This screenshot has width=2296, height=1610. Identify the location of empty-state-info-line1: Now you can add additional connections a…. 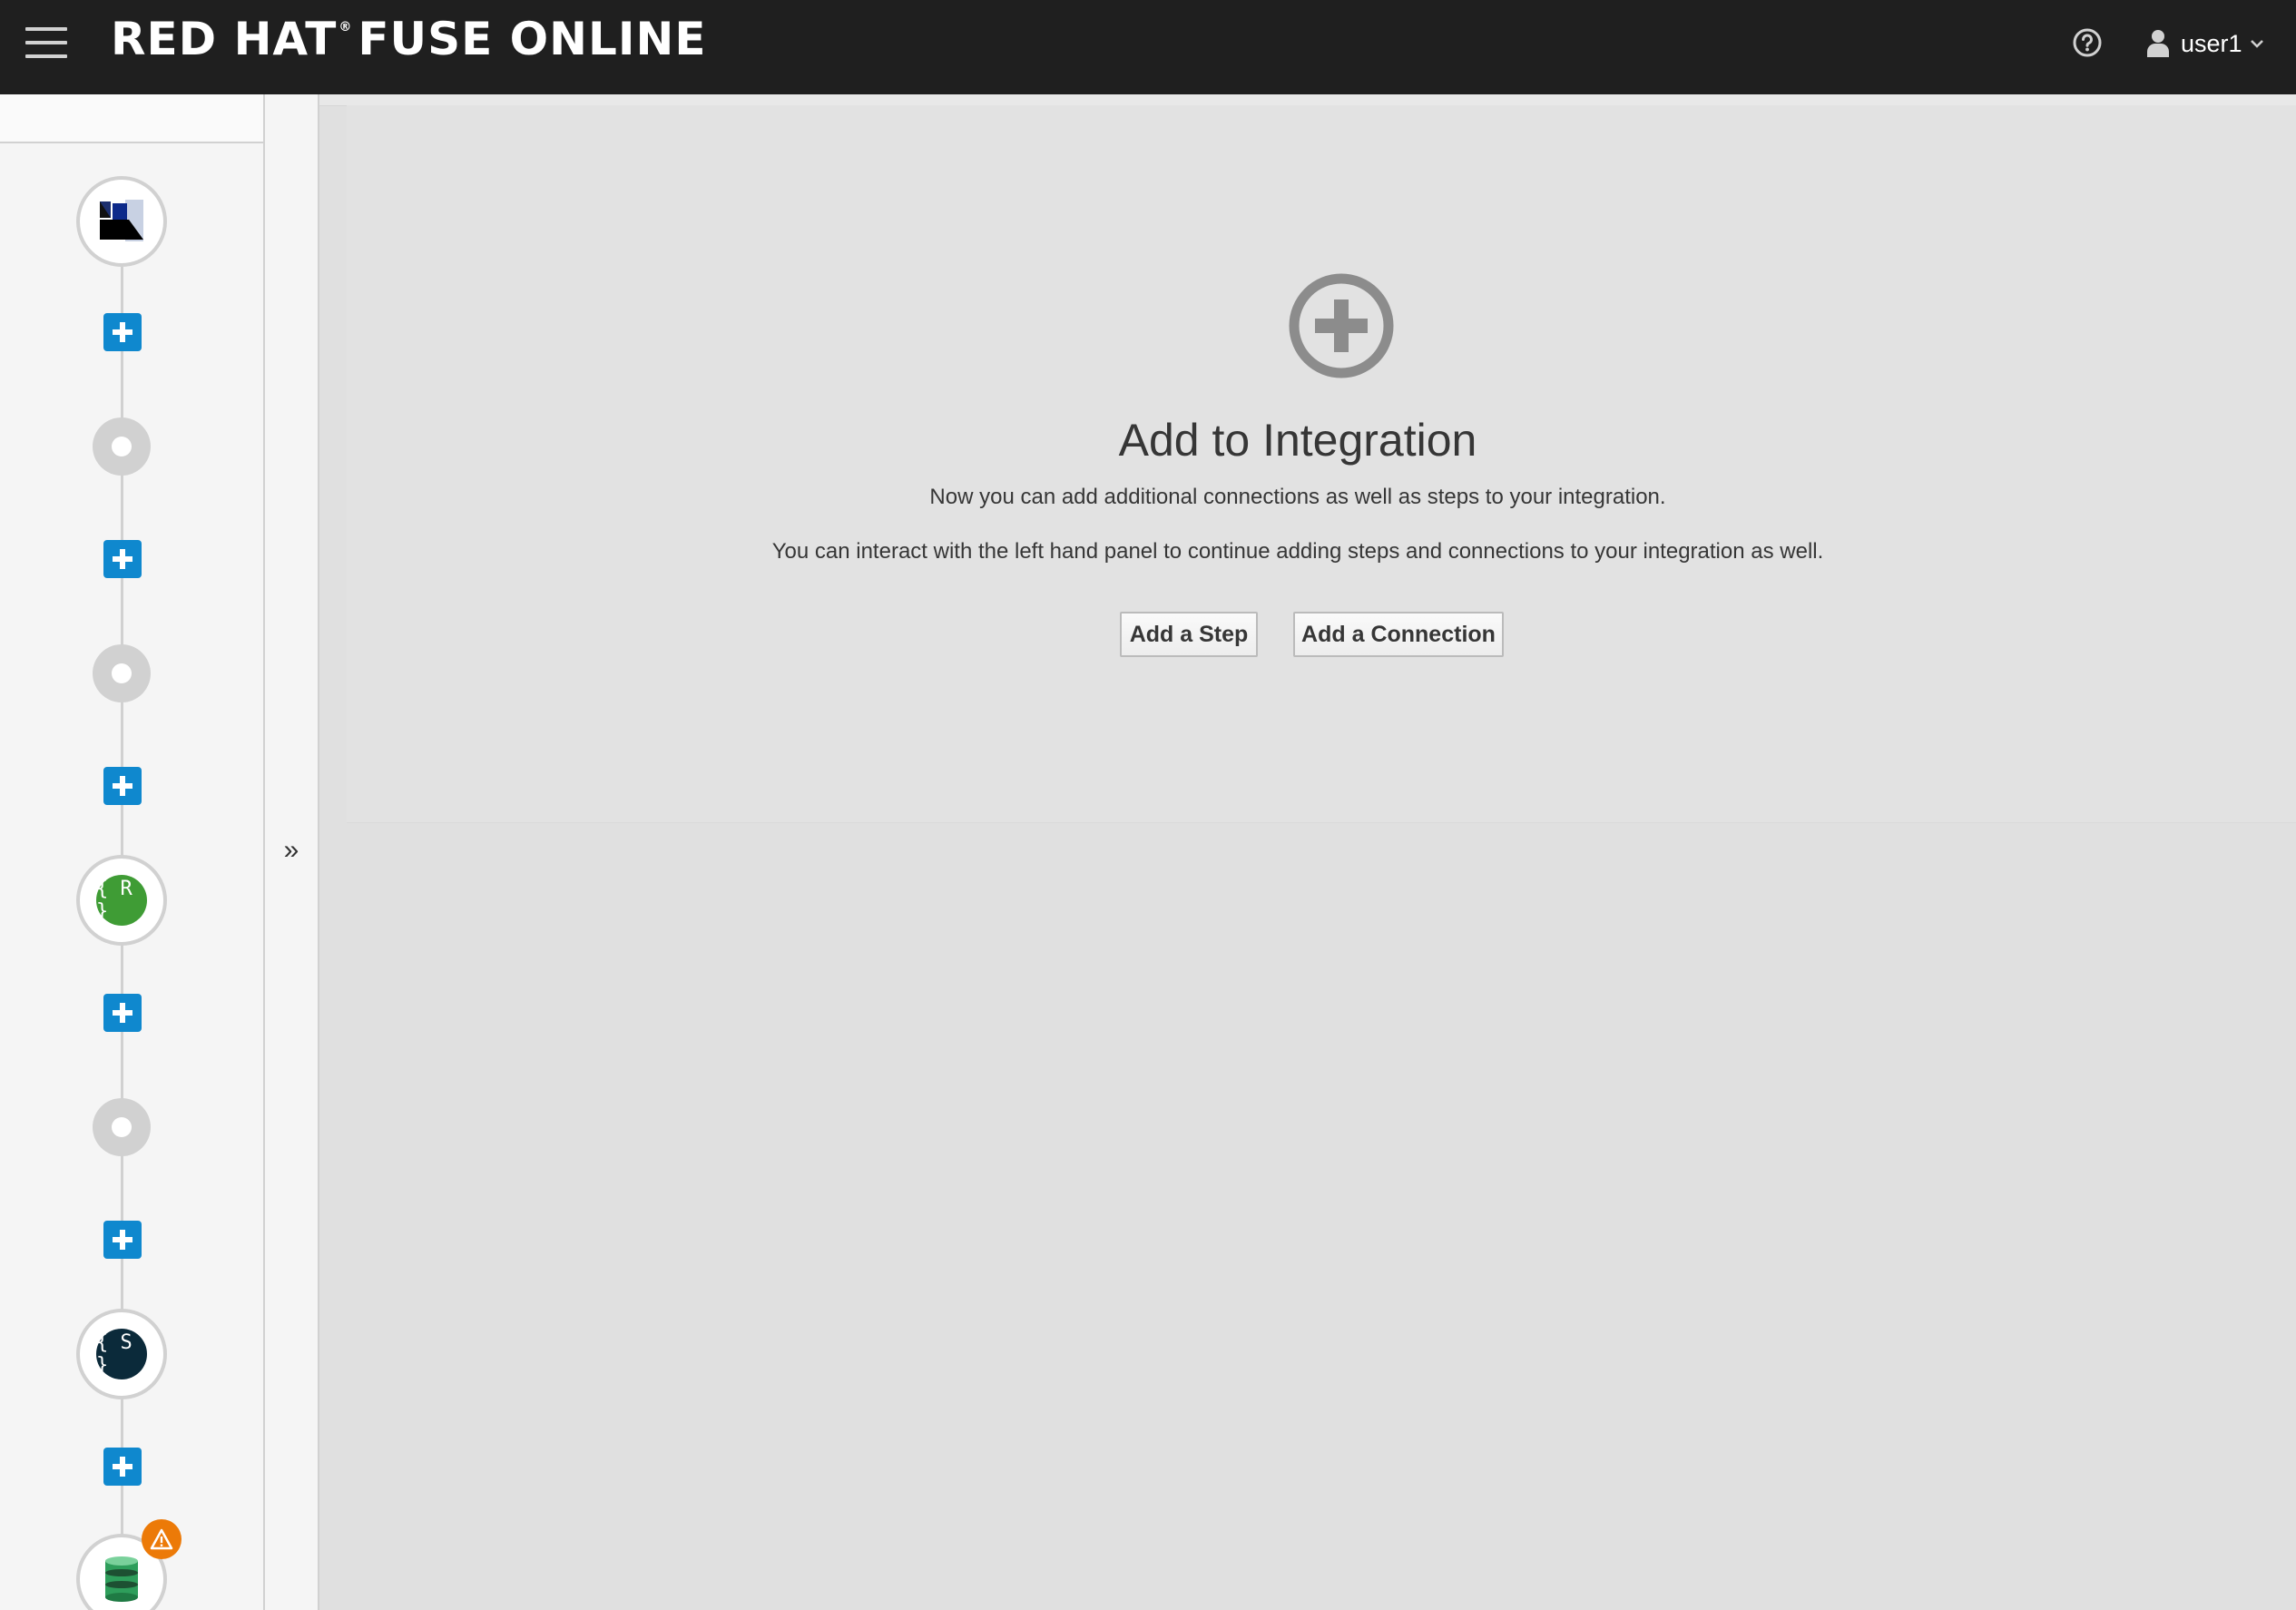
(1297, 497).